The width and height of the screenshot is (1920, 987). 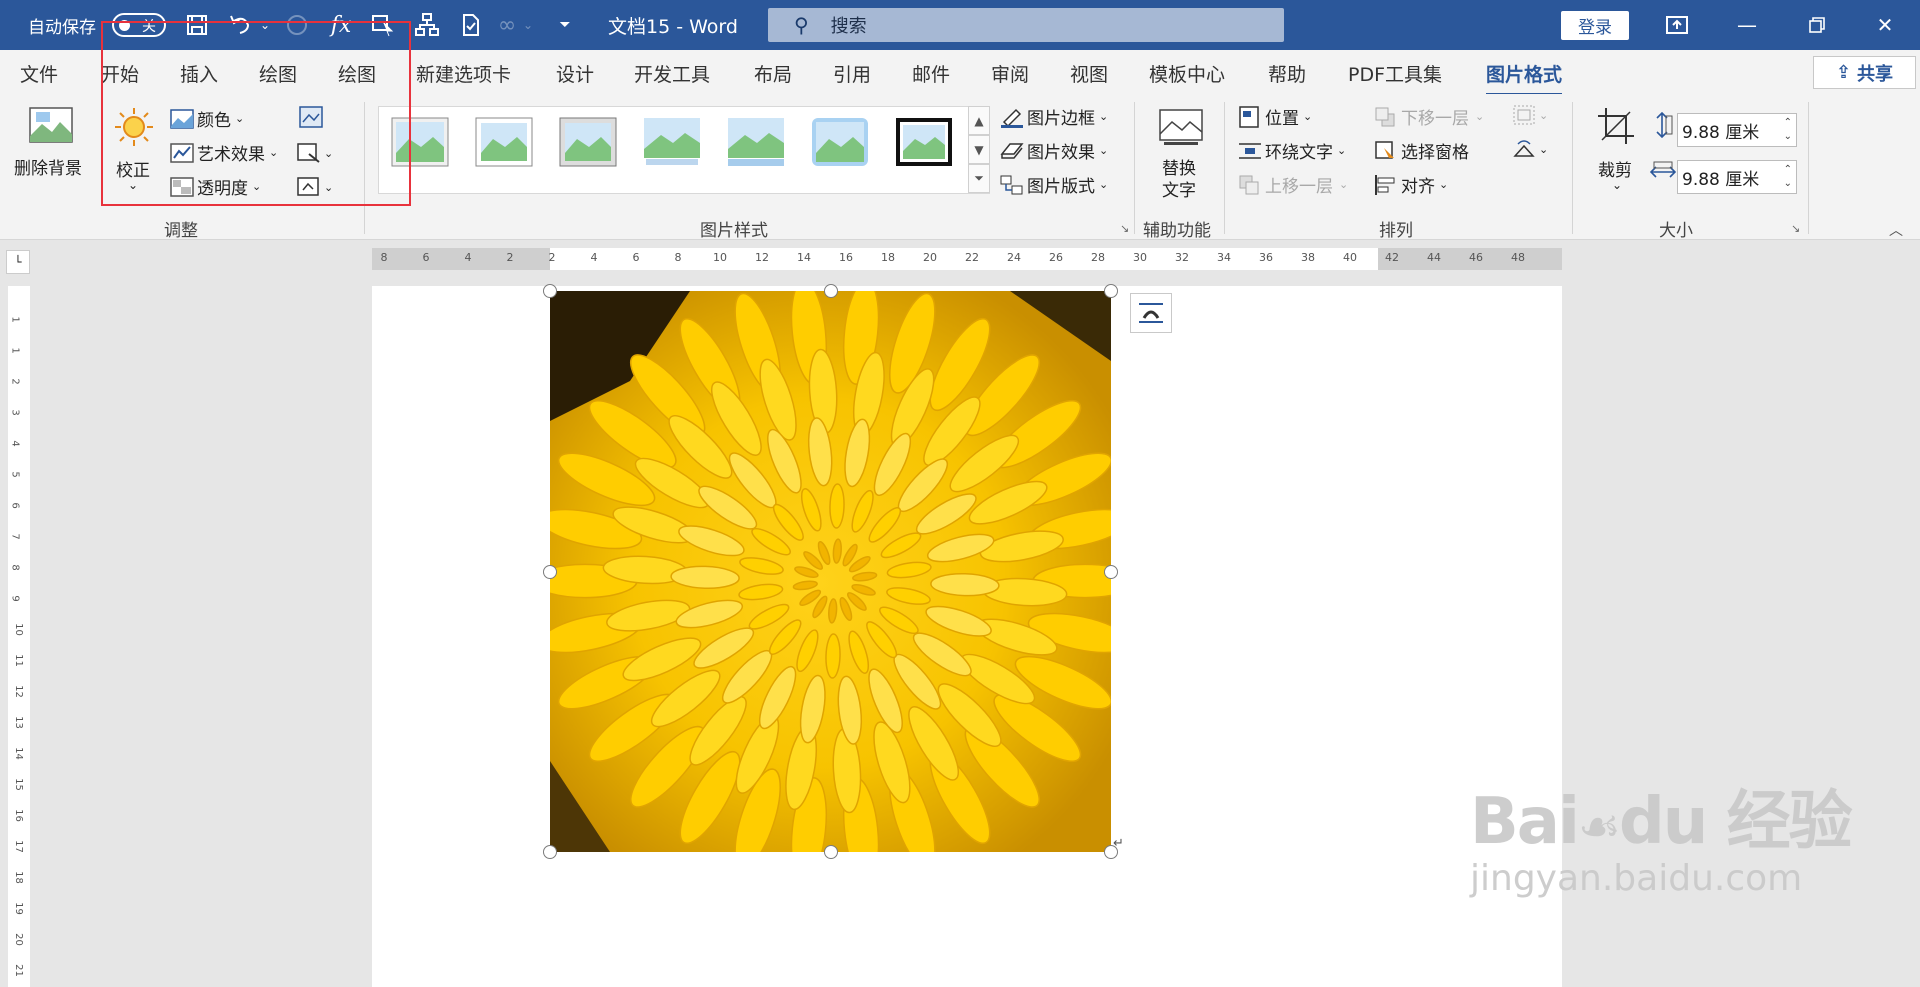 I want to click on color-button: 颜色 ⌄, so click(x=207, y=118).